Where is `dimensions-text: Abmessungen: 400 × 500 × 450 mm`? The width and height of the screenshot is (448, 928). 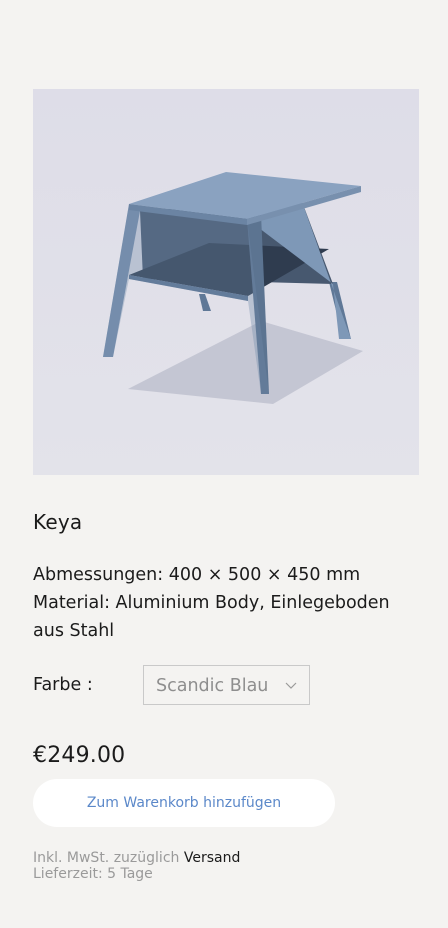
dimensions-text: Abmessungen: 400 × 500 × 450 mm is located at coordinates (197, 575).